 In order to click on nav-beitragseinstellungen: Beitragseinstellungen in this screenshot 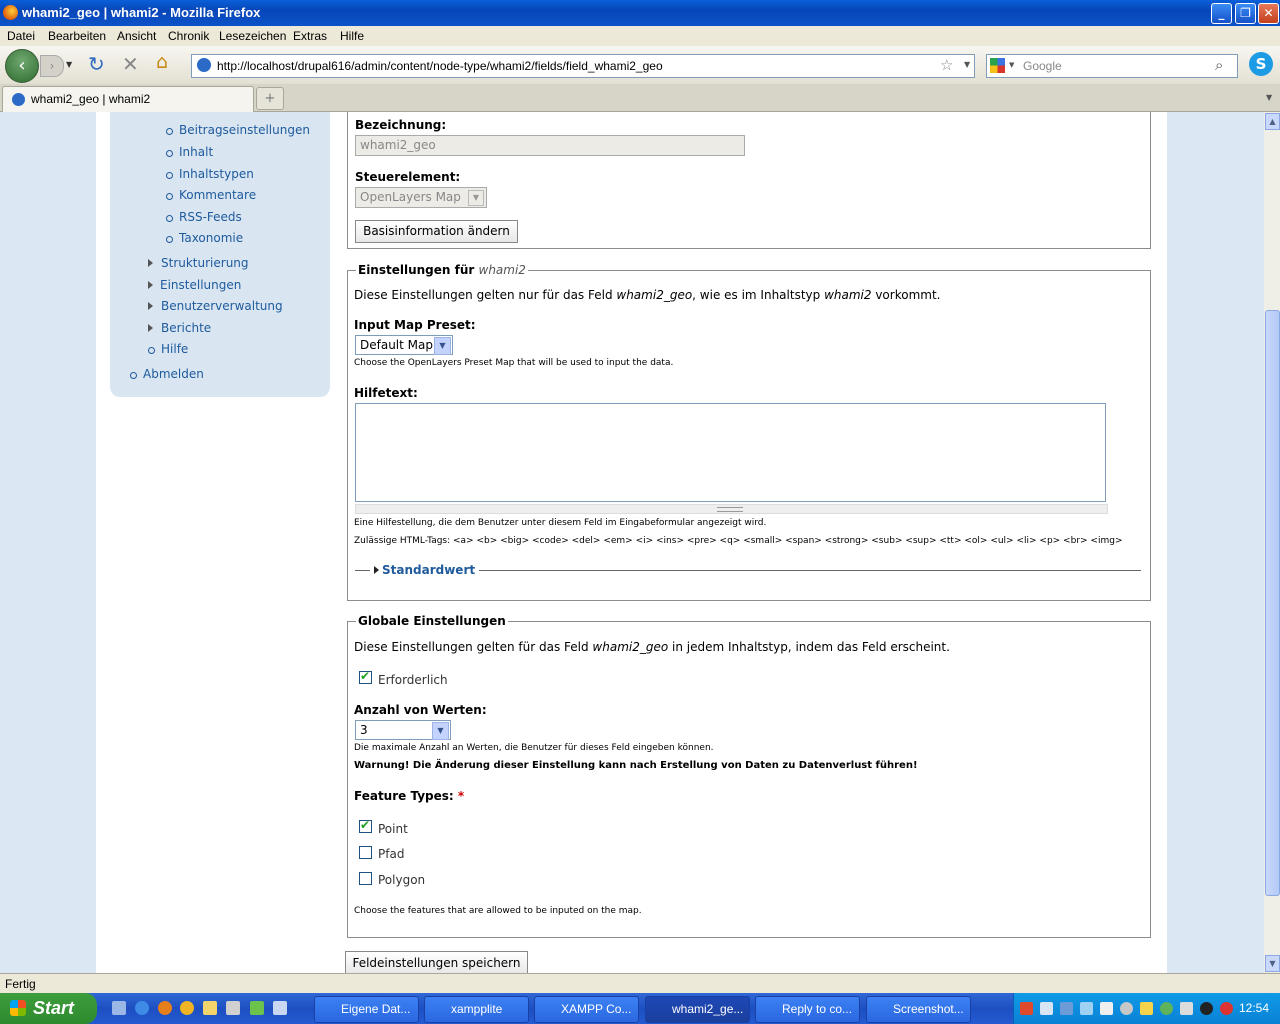, I will do `click(244, 130)`.